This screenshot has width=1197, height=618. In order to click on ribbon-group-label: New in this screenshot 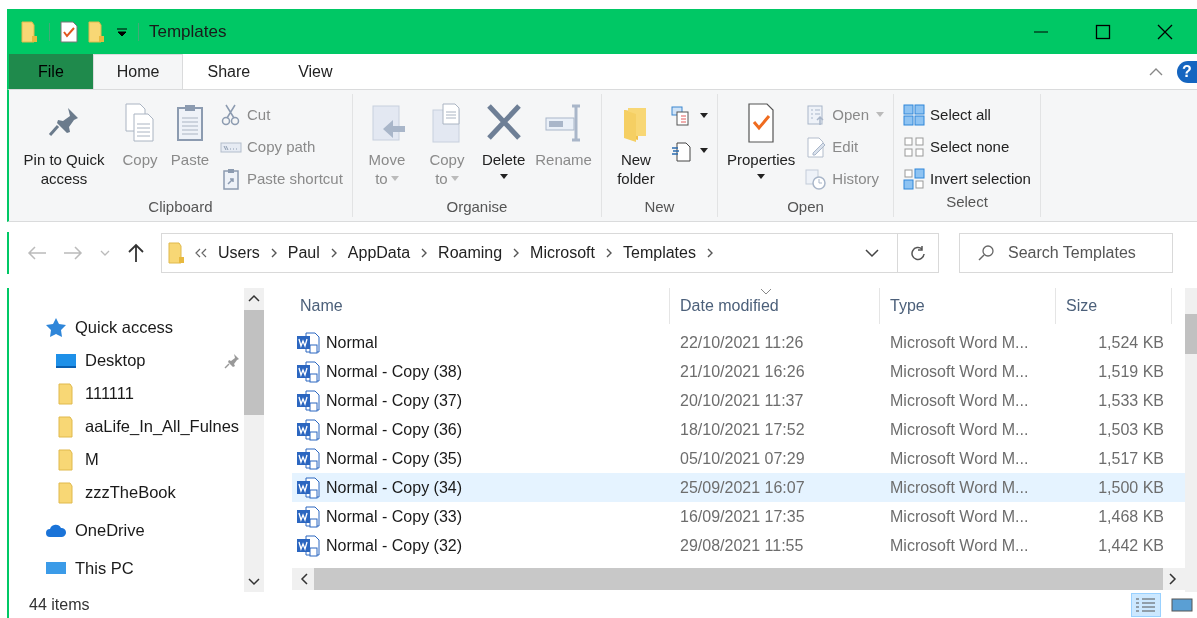, I will do `click(659, 207)`.